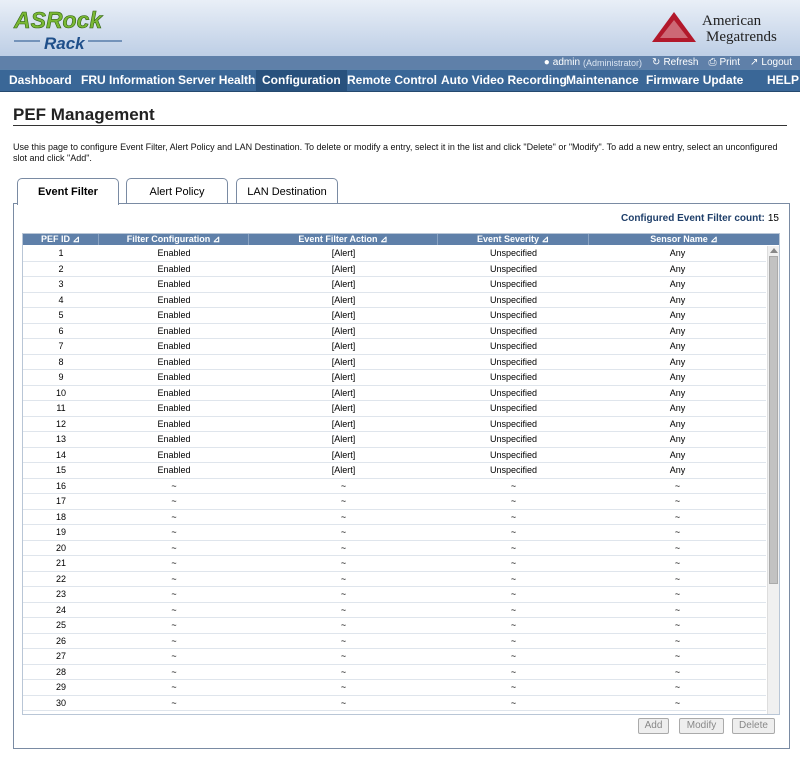  What do you see at coordinates (394, 393) in the screenshot?
I see `table-row: 10 Enabled [Alert] Unspecified Any` at bounding box center [394, 393].